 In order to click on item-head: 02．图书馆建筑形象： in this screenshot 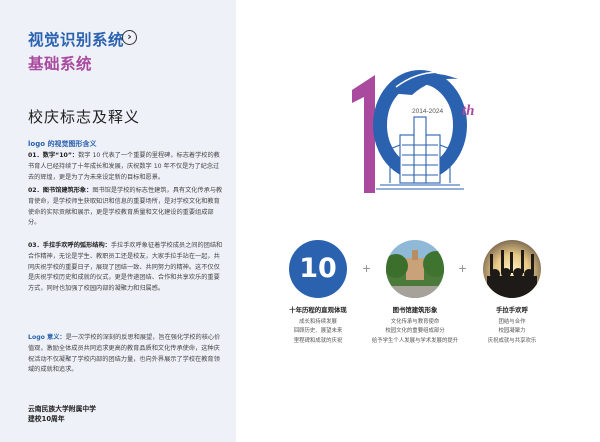, I will do `click(60, 190)`.